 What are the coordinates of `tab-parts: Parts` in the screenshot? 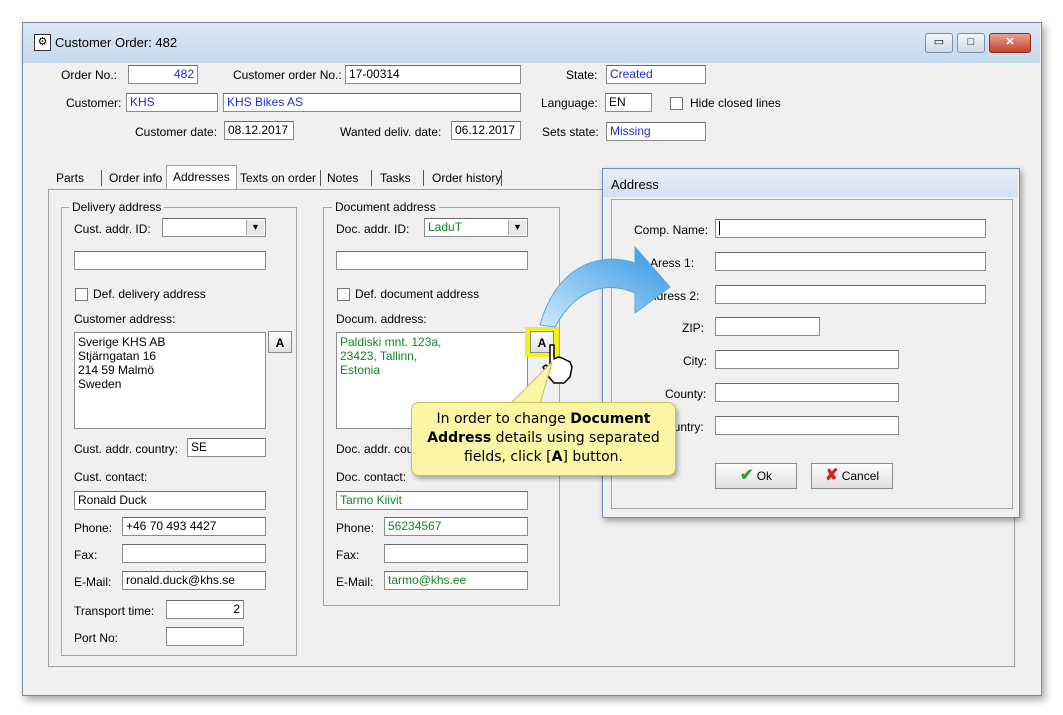 It's located at (70, 178).